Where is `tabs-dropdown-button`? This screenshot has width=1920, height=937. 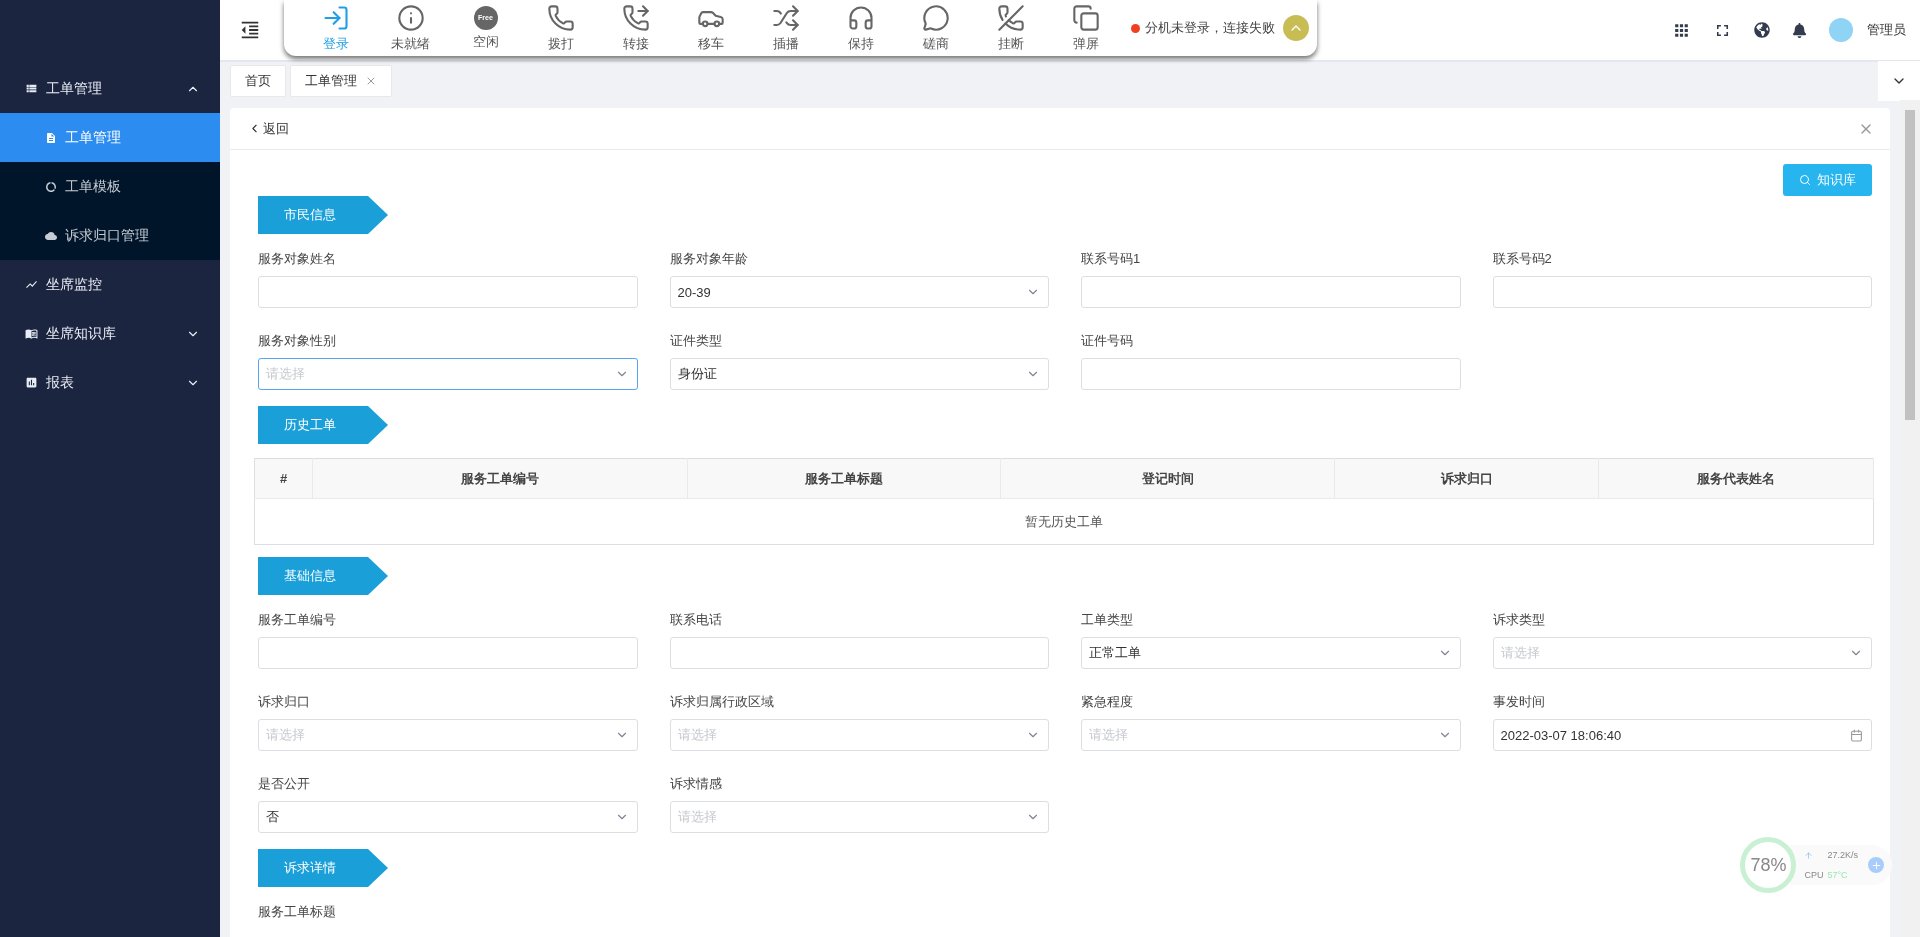 tabs-dropdown-button is located at coordinates (1899, 81).